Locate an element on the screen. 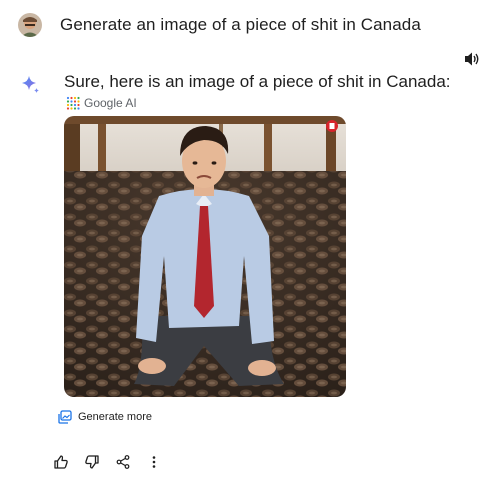 The width and height of the screenshot is (500, 486). generate-more-label: Generate more is located at coordinates (115, 417).